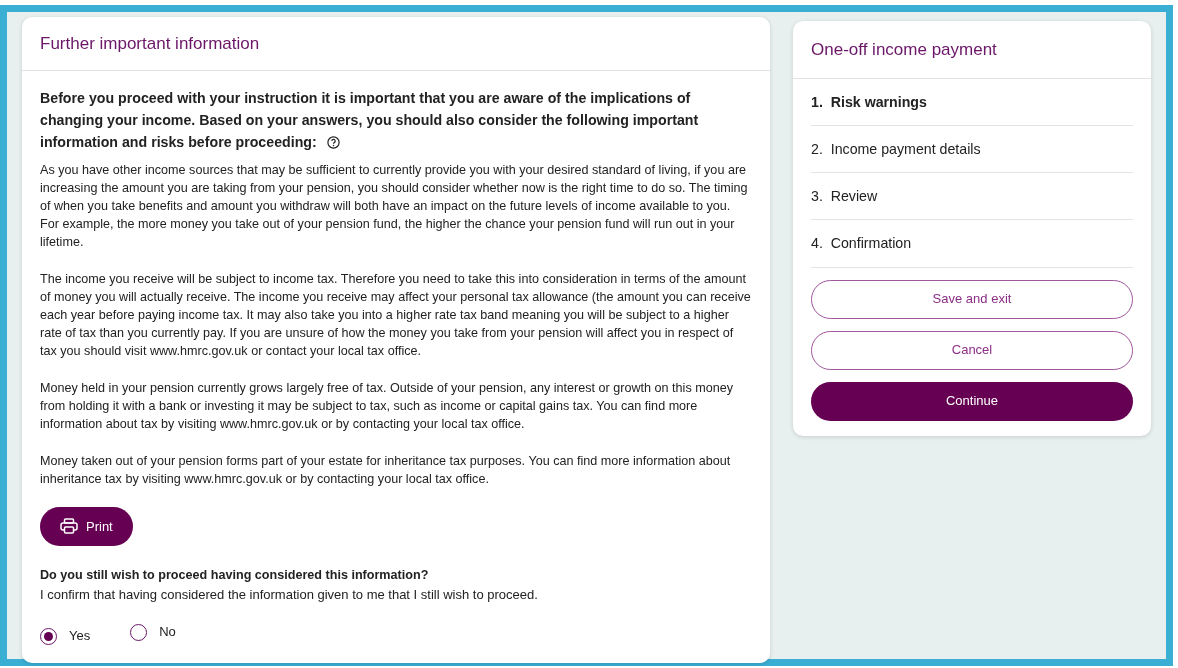  I want to click on body-text: As you have other income sources that may be sufficient to currently provide you with your desired standard of living, if you are increasing the amount you are taking from your pension, you should consider whether now is the right time to do so. The timing of when you take benefits and amount you withdraw will both have an impact on the future levels of income available to you. For example, the more money you take out of your pension fund, the higher the chance your pension fund will run out in your lifetime., so click(394, 206).